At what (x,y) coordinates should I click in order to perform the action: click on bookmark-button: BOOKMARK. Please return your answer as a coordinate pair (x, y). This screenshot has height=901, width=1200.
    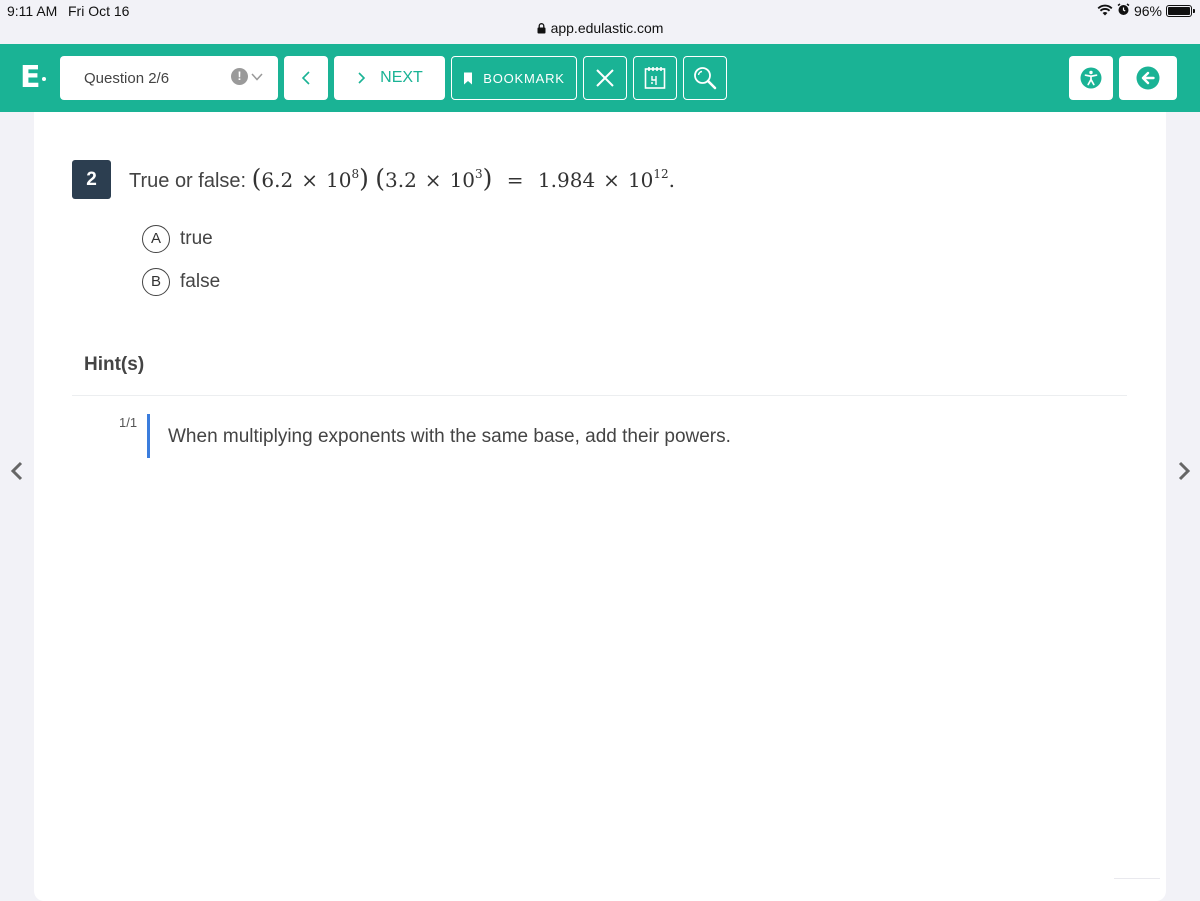
    Looking at the image, I should click on (514, 78).